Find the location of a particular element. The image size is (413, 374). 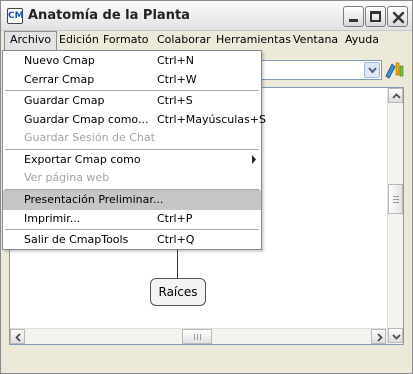

arrow-down-icon is located at coordinates (396, 337).